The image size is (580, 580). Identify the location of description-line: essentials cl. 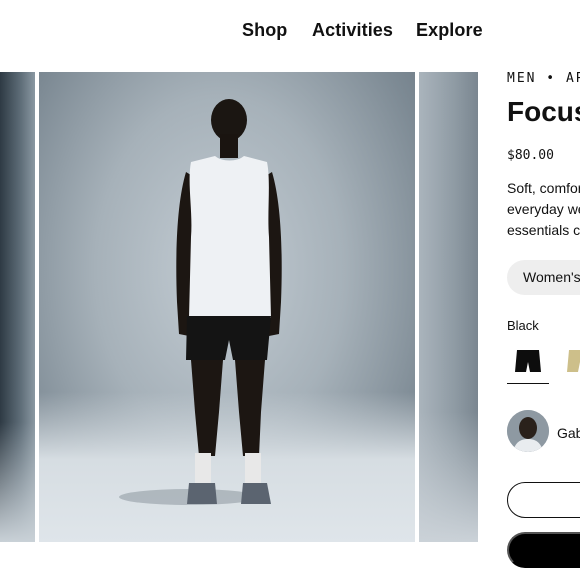
(543, 230).